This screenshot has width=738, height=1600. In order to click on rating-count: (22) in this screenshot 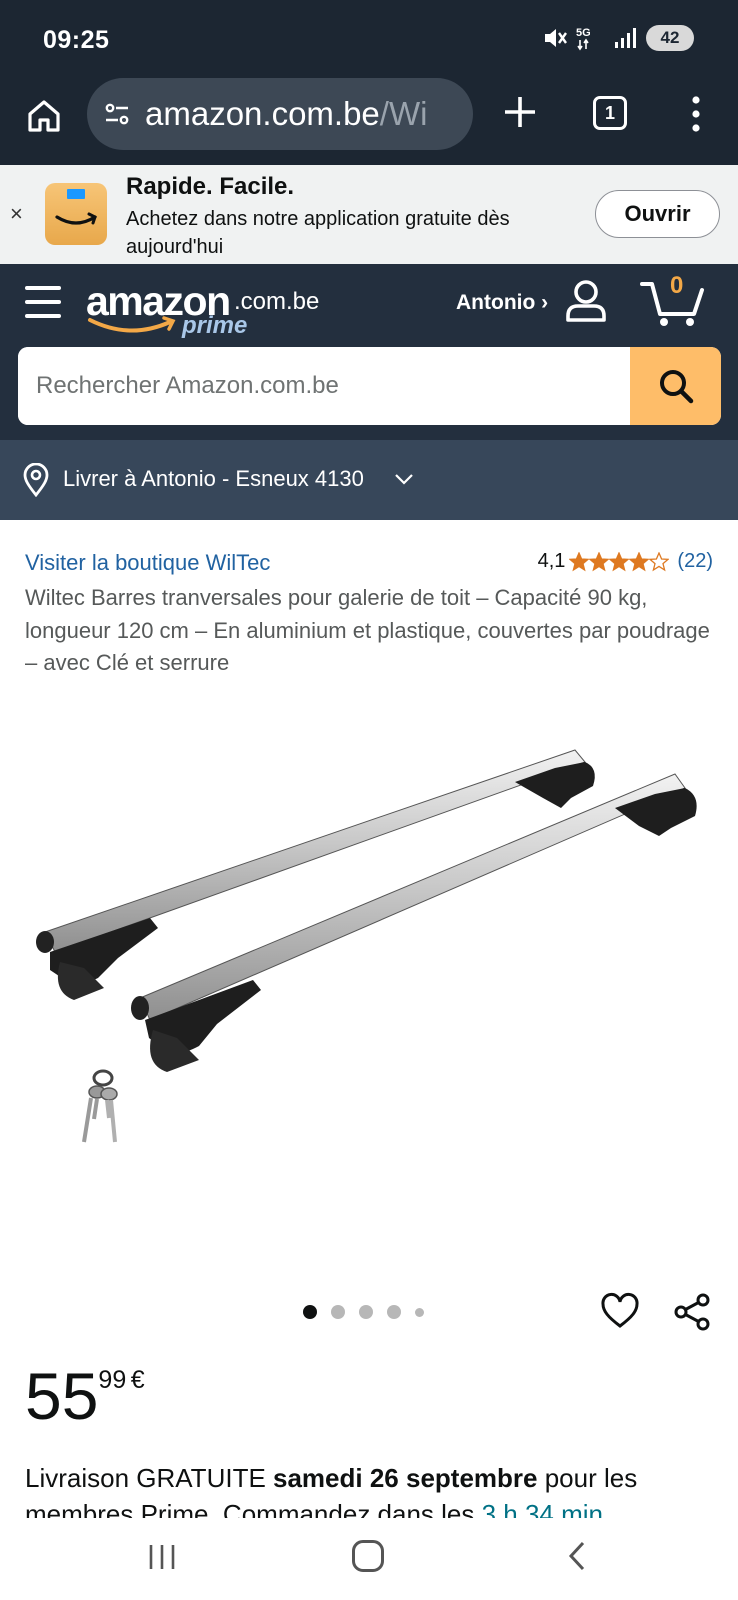, I will do `click(695, 561)`.